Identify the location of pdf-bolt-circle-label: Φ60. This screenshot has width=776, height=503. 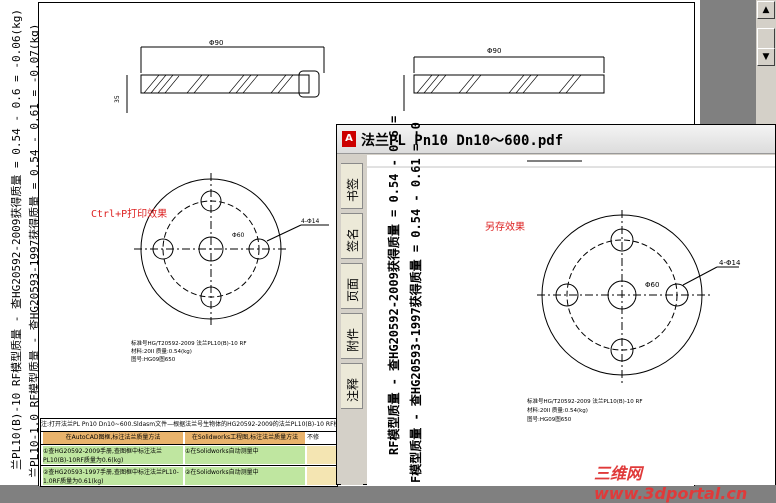
(652, 285).